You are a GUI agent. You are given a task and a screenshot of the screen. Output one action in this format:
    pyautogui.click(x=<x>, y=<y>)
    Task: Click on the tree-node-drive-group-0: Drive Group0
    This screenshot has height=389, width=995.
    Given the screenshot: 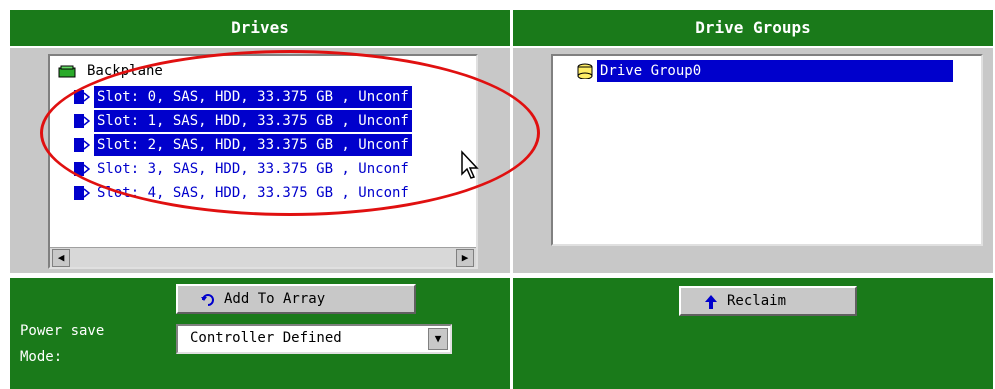 What is the action you would take?
    pyautogui.click(x=775, y=71)
    